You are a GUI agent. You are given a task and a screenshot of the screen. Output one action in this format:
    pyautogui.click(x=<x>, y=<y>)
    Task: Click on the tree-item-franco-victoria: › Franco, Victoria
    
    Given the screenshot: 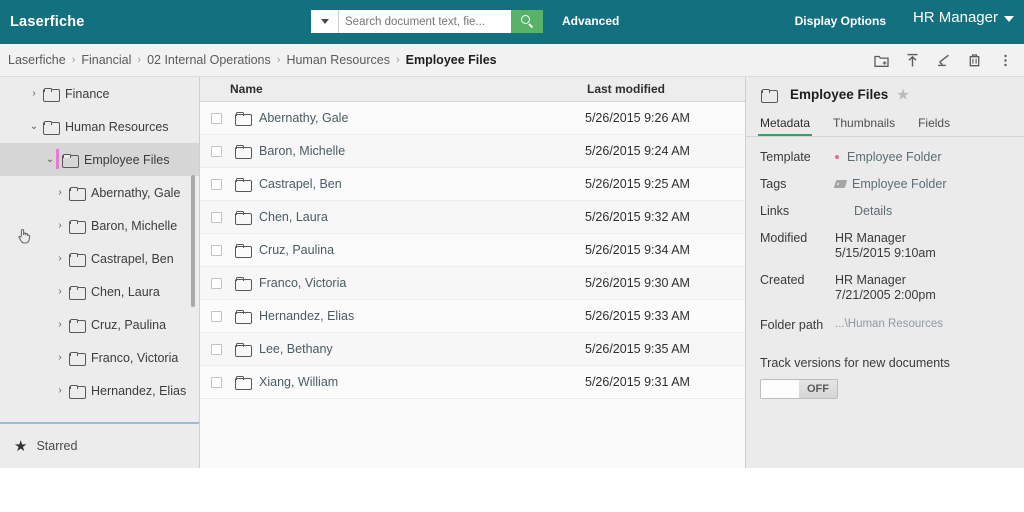 What is the action you would take?
    pyautogui.click(x=99, y=357)
    